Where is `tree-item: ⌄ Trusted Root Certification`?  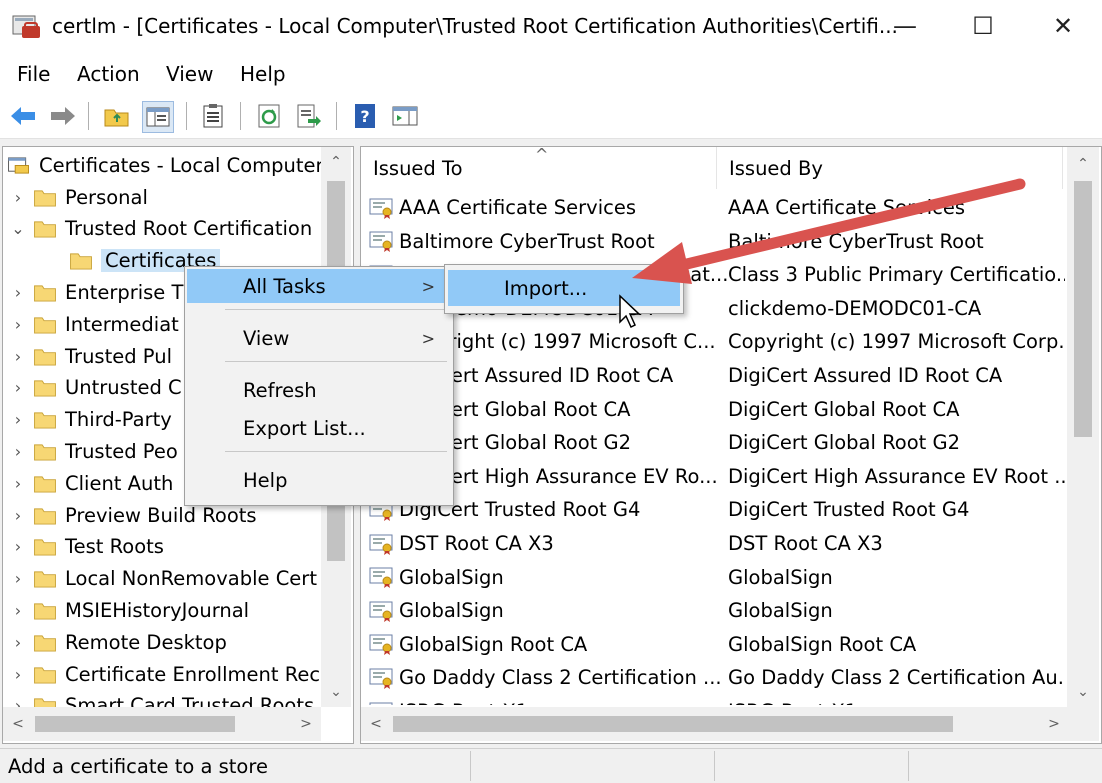 tree-item: ⌄ Trusted Root Certification is located at coordinates (157, 229).